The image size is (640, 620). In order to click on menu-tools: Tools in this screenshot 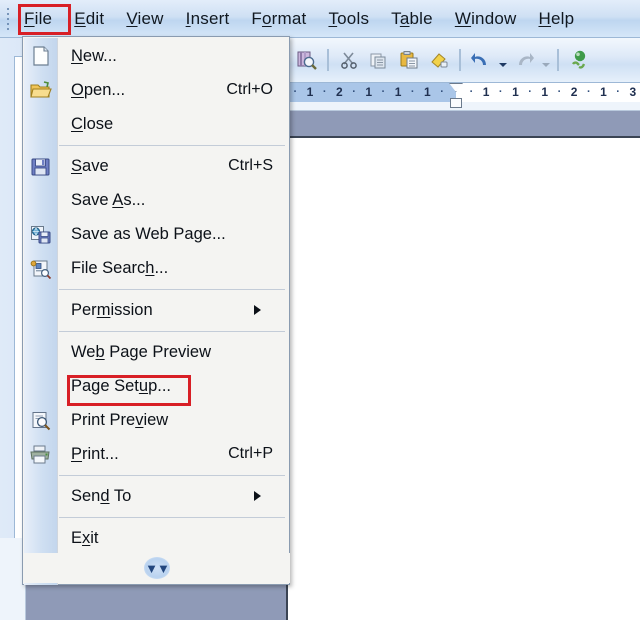, I will do `click(348, 19)`.